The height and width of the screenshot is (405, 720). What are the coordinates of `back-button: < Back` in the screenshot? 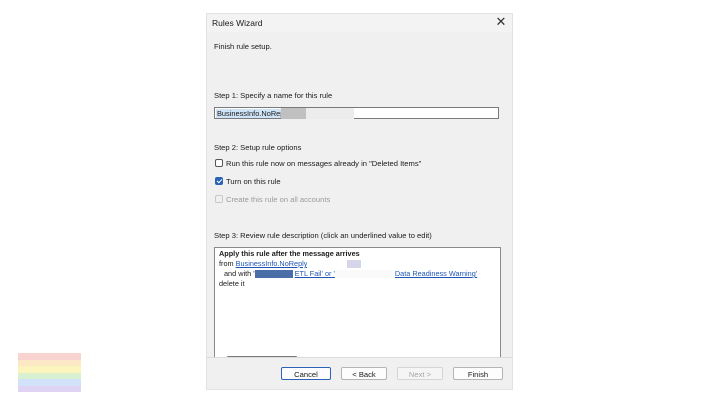 It's located at (364, 373).